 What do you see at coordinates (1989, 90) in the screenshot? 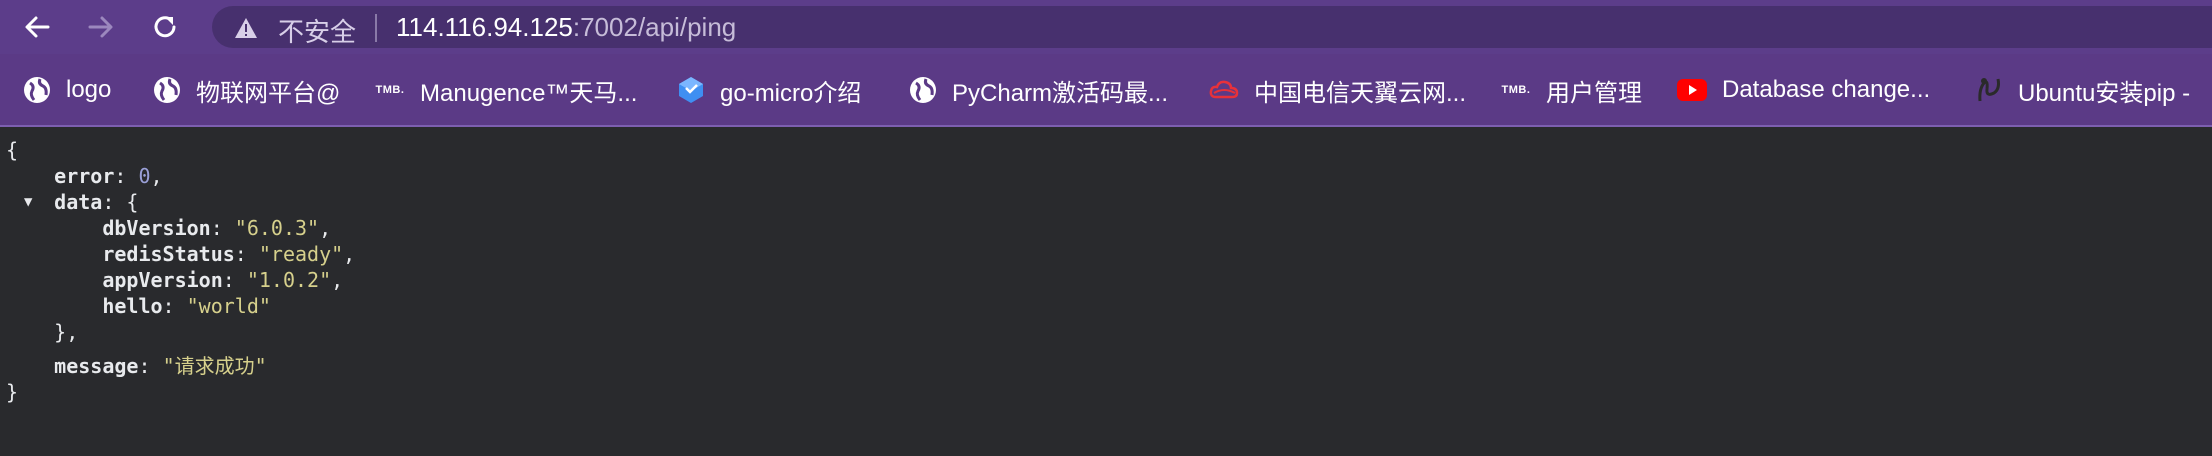
I see `ubuntu-icon` at bounding box center [1989, 90].